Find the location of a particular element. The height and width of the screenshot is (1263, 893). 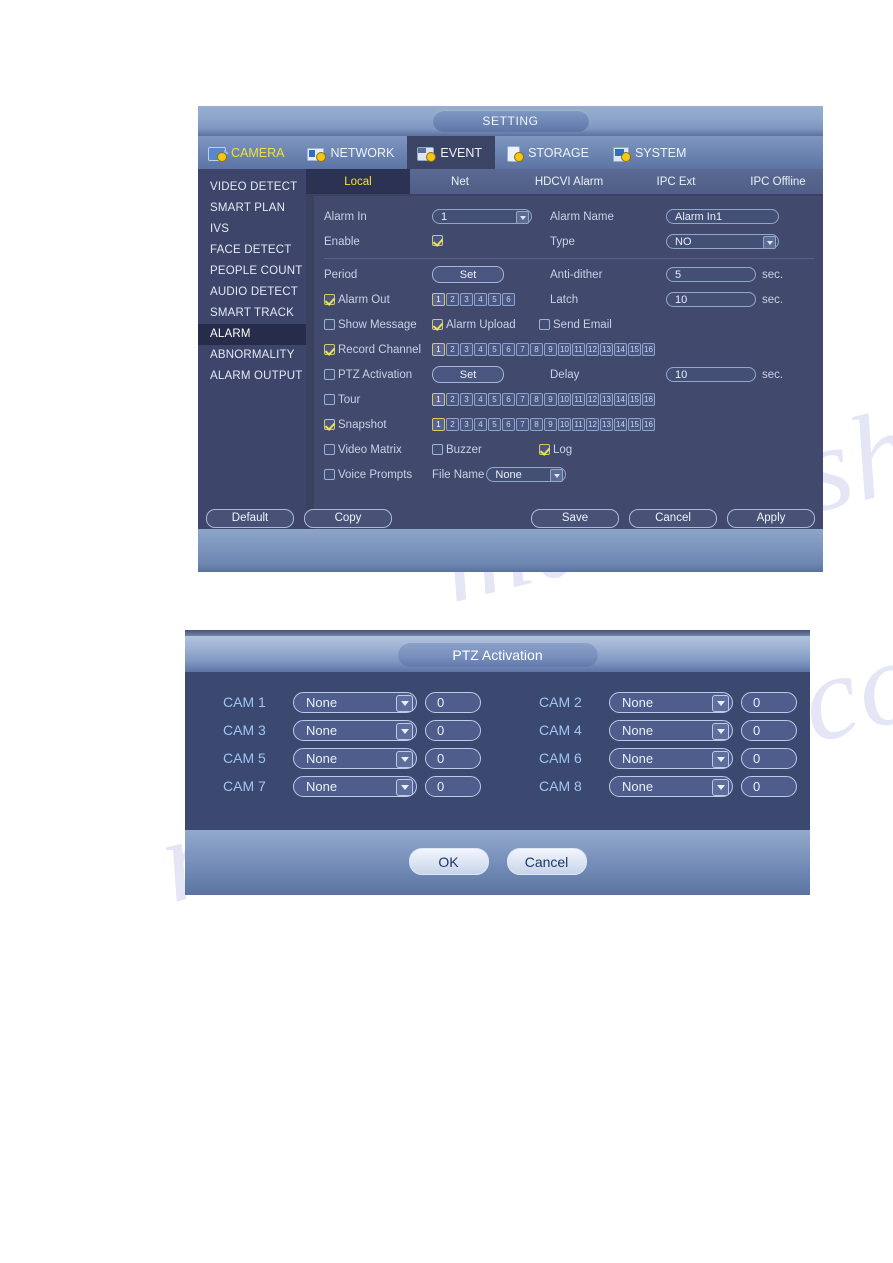

record-channel: 16 is located at coordinates (648, 349).